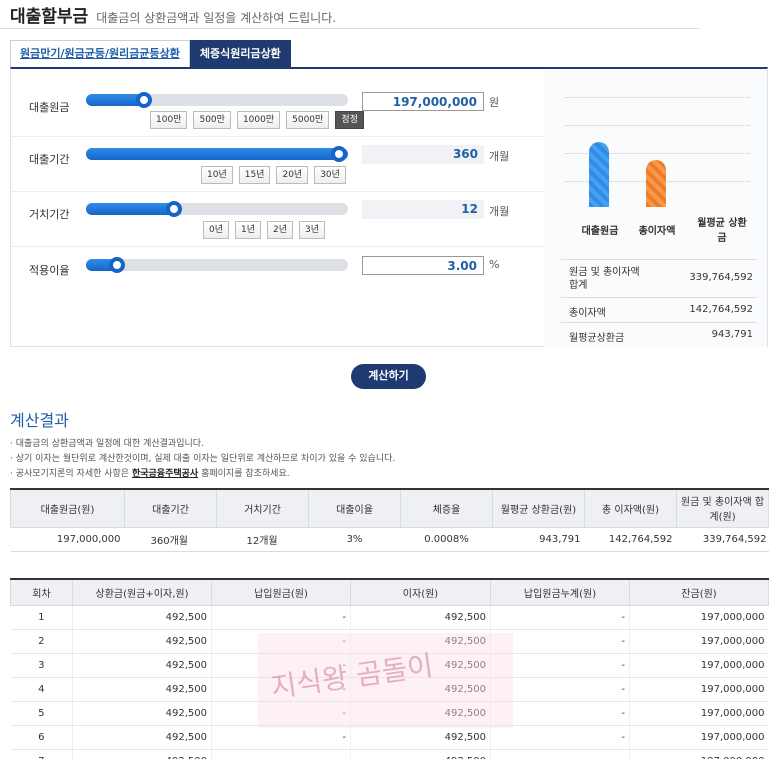 The height and width of the screenshot is (759, 773). I want to click on term-row: 대출기간 10년 15년 20년 30년 360 개월, so click(277, 164).